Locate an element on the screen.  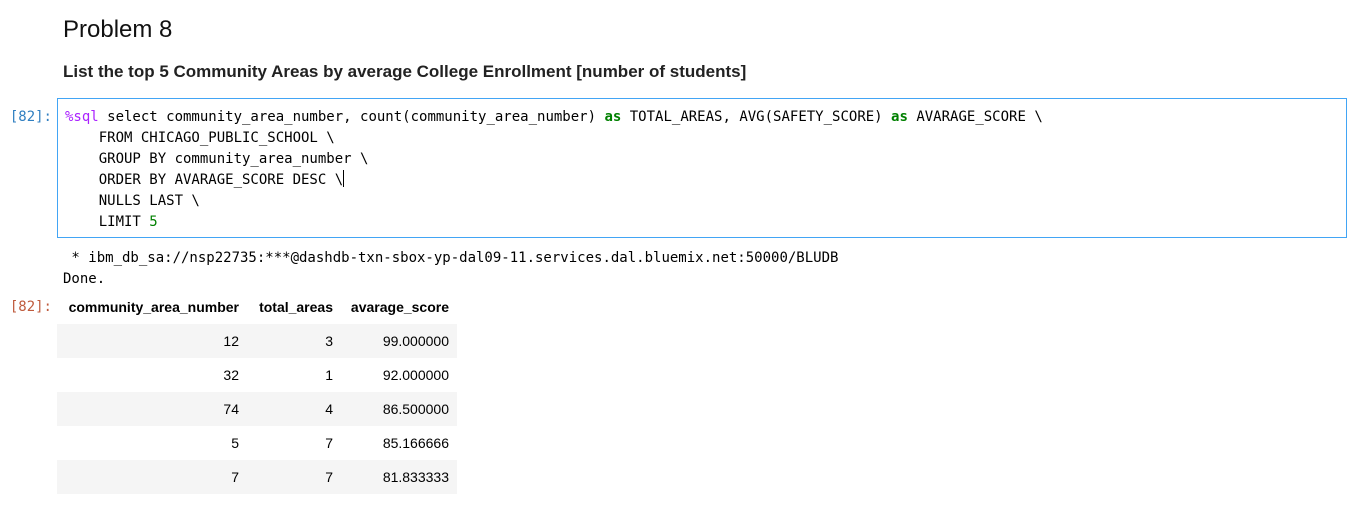
table-row: 7 7 81.833333 is located at coordinates (257, 477).